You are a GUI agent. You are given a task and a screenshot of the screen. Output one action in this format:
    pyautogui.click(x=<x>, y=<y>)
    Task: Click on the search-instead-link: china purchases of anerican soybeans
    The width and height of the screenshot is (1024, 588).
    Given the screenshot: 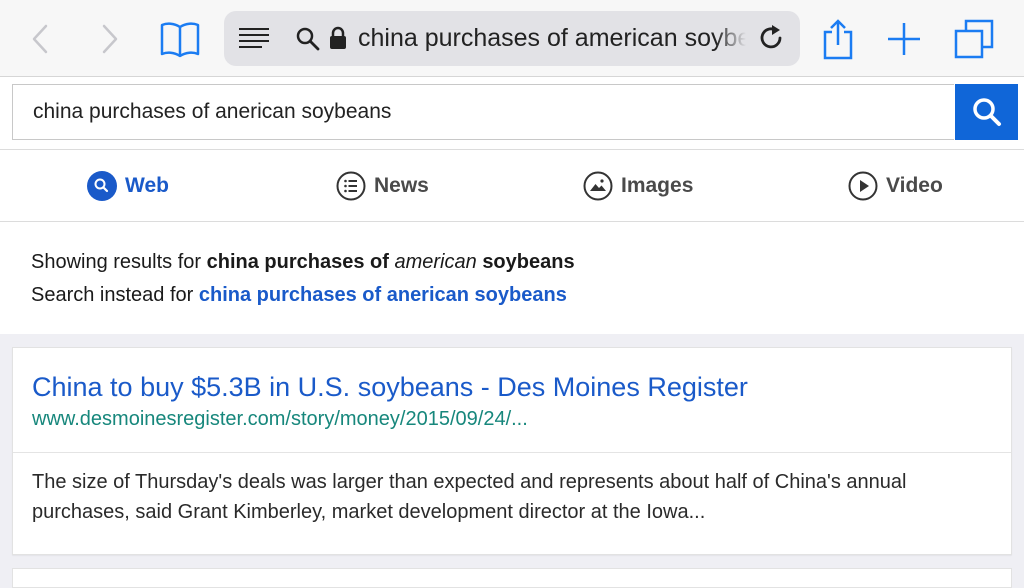 What is the action you would take?
    pyautogui.click(x=383, y=295)
    